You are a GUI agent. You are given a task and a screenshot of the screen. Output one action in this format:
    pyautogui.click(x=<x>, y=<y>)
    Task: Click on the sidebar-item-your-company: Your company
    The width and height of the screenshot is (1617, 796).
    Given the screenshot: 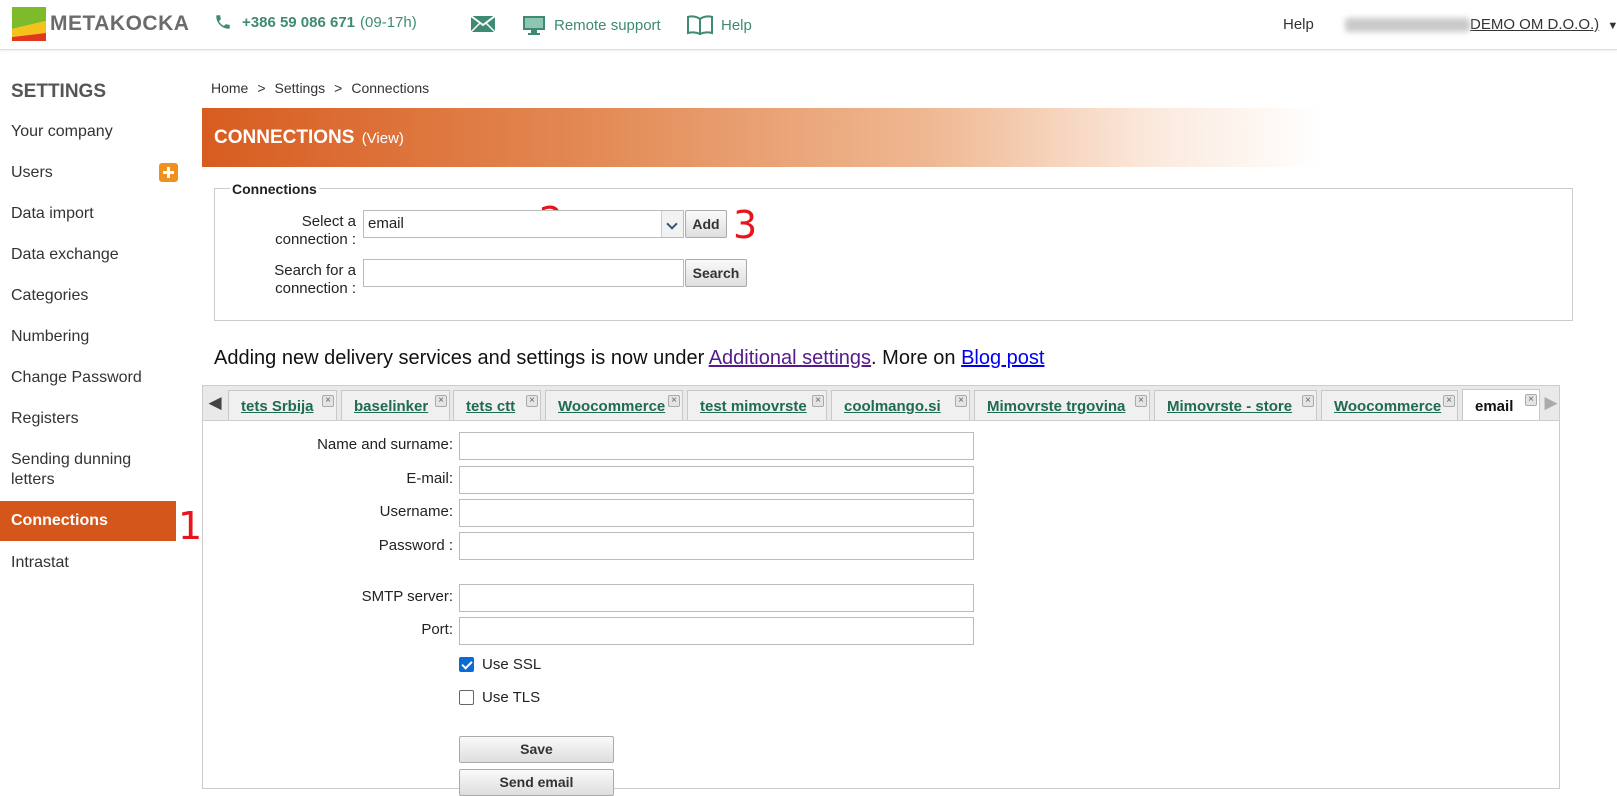 What is the action you would take?
    pyautogui.click(x=88, y=132)
    